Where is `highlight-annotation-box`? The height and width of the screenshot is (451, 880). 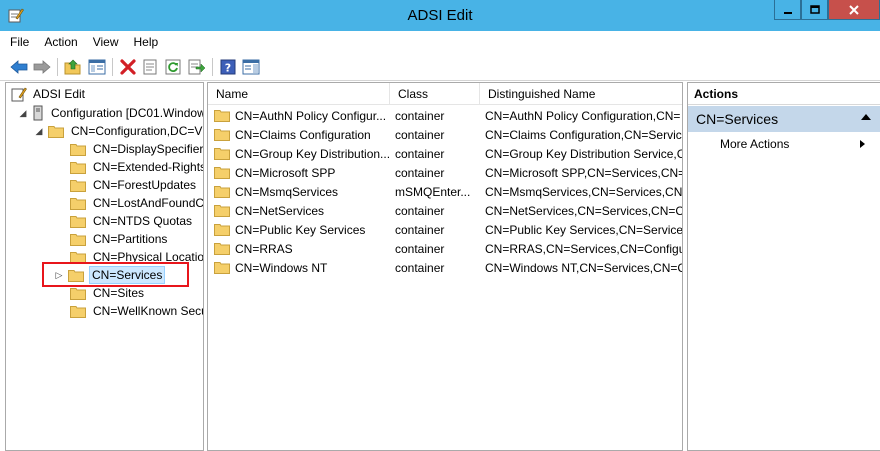
highlight-annotation-box is located at coordinates (115, 274).